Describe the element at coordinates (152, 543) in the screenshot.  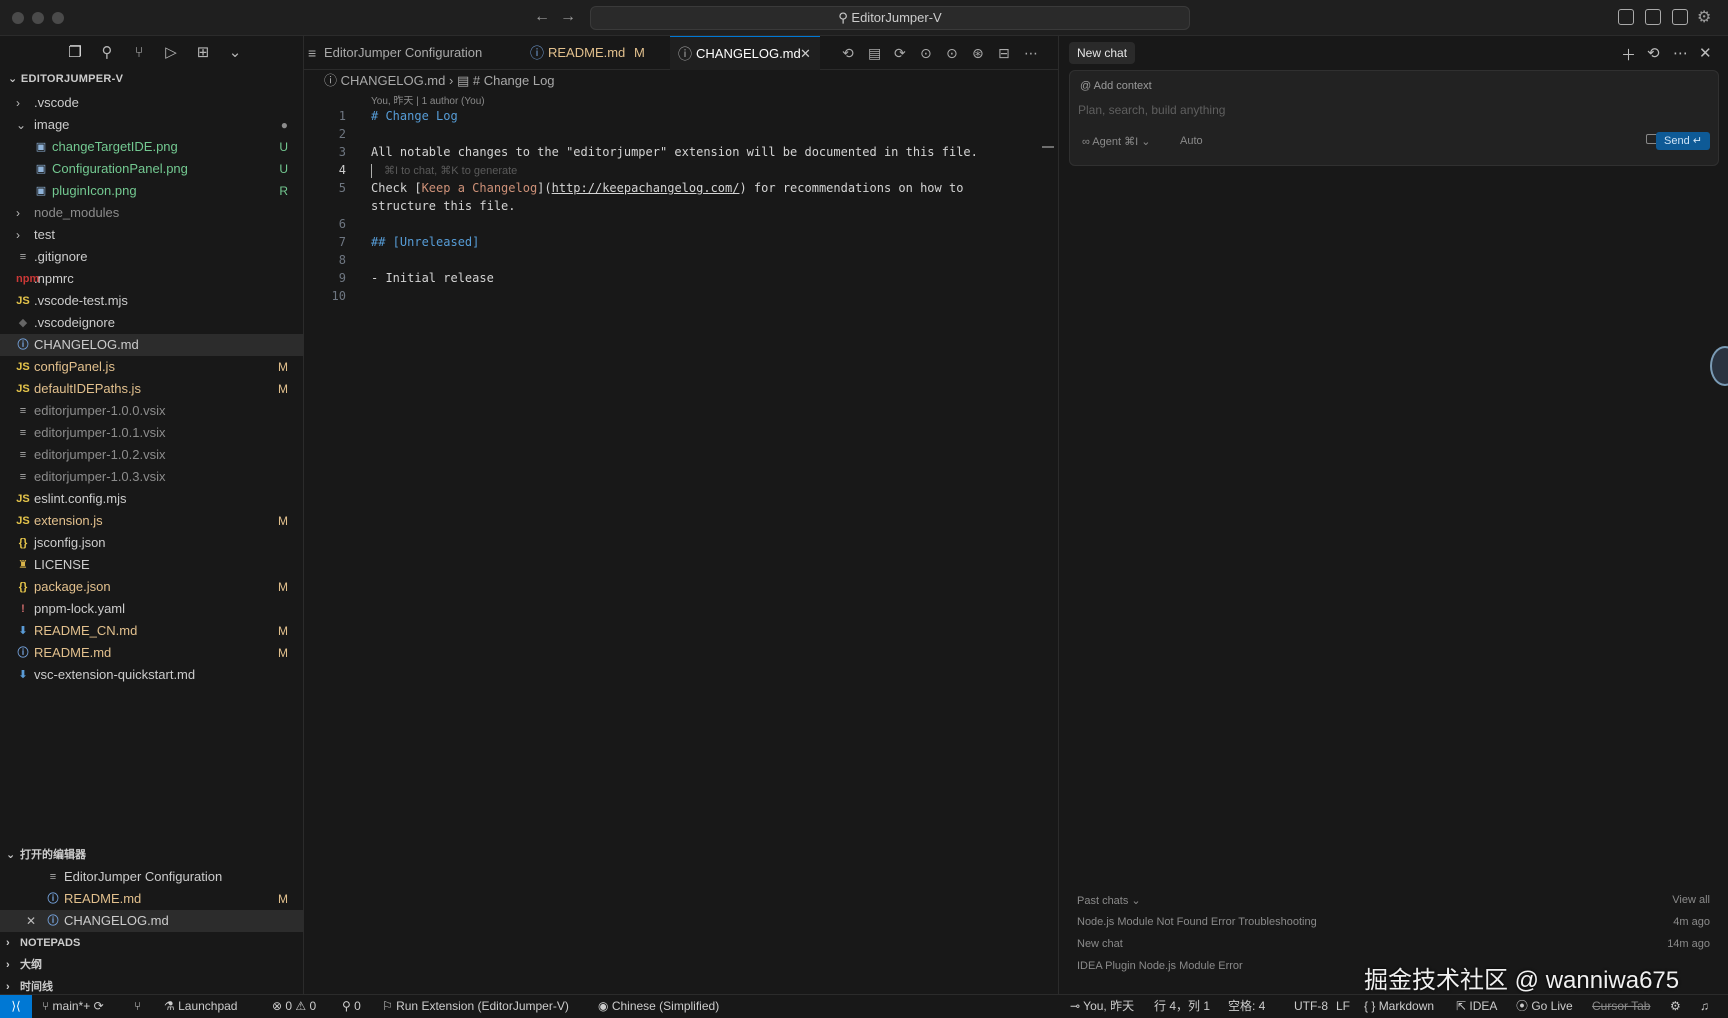
I see `file-row: {} jsconfig.json` at that location.